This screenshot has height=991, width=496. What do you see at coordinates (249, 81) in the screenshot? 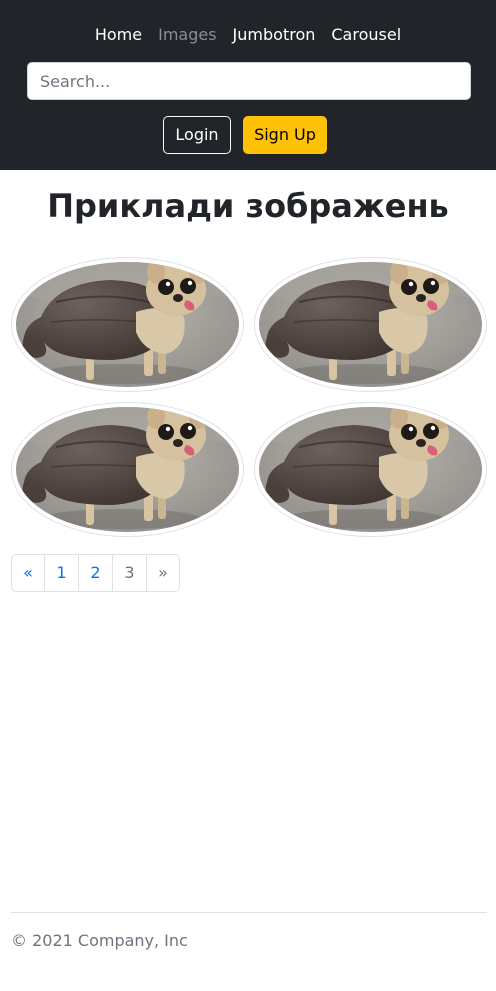
I see `search-input` at bounding box center [249, 81].